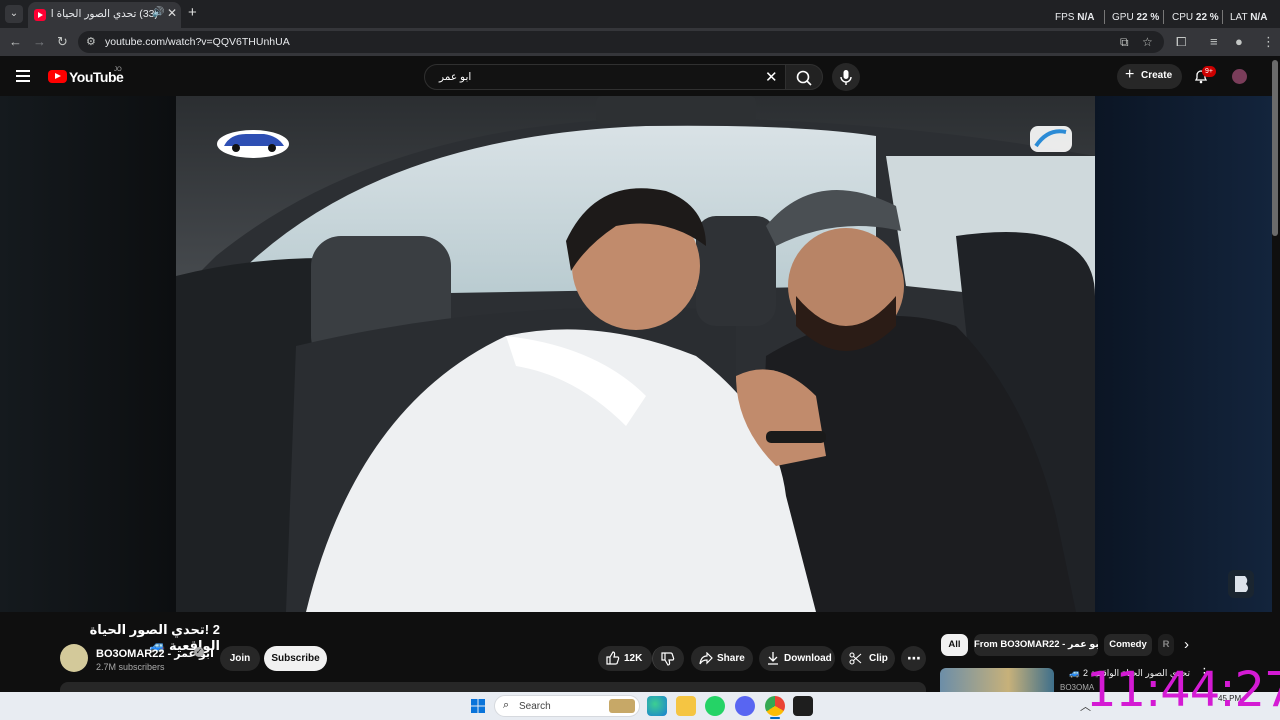 This screenshot has height=720, width=1280. I want to click on clip-button: Clip, so click(868, 658).